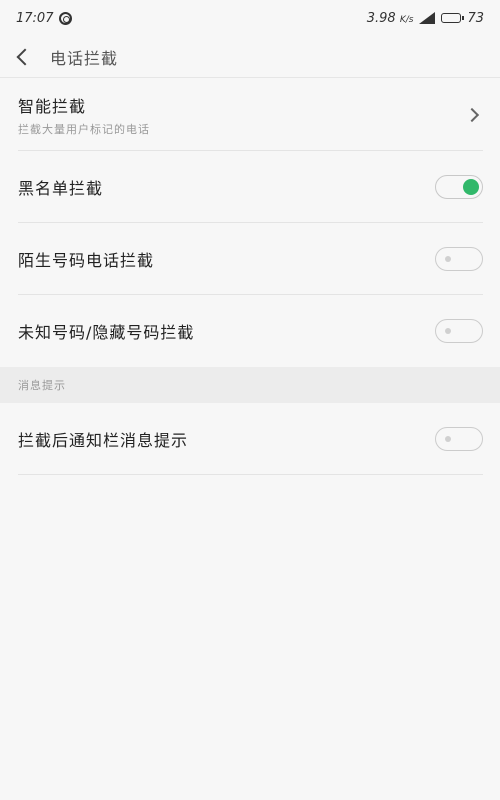 The width and height of the screenshot is (500, 800). What do you see at coordinates (459, 186) in the screenshot?
I see `blacklist-block-toggle` at bounding box center [459, 186].